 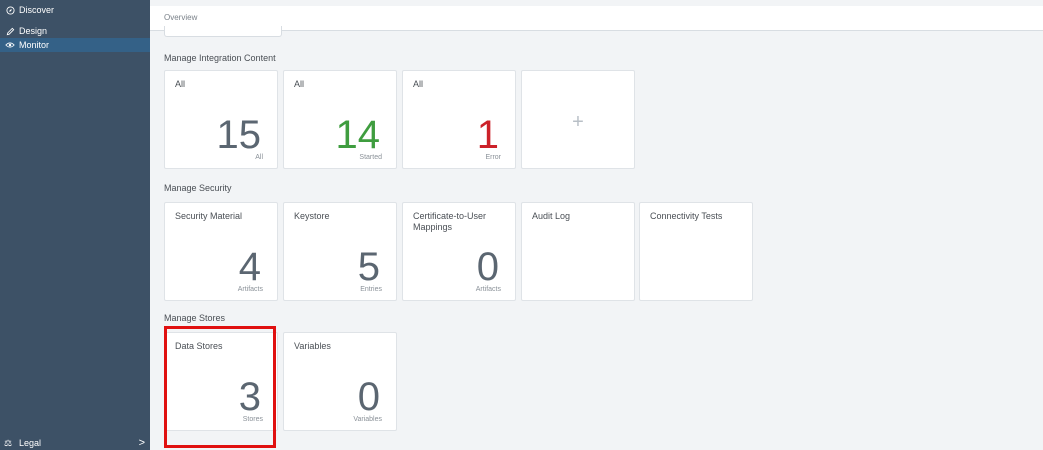 I want to click on tile-title: Keystore, so click(x=312, y=216).